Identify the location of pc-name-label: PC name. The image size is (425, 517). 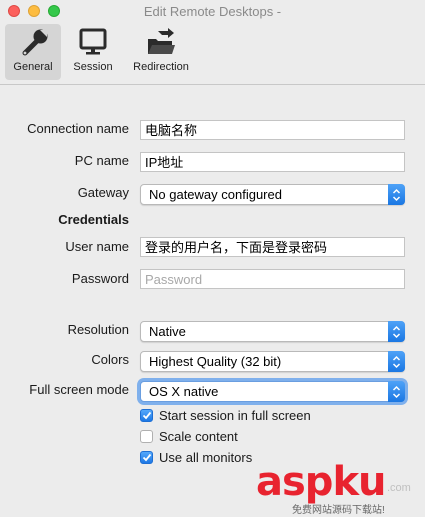
(101, 160).